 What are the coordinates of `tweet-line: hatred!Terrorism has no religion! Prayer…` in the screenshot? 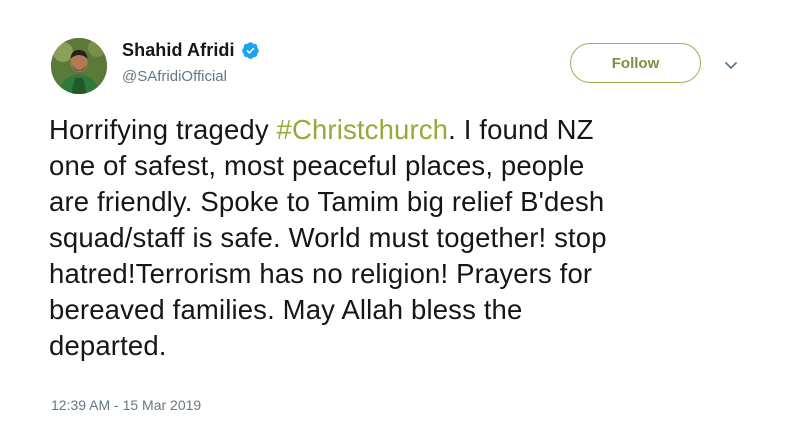 It's located at (321, 273).